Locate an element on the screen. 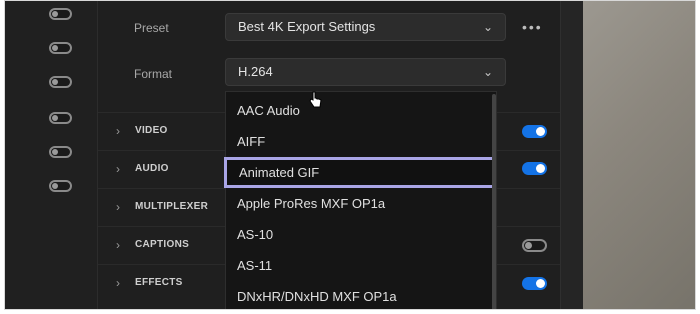 The width and height of the screenshot is (700, 314). format-option-dnxhr-mxf: DNxHR/DNxHD MXF OP1a is located at coordinates (358, 295).